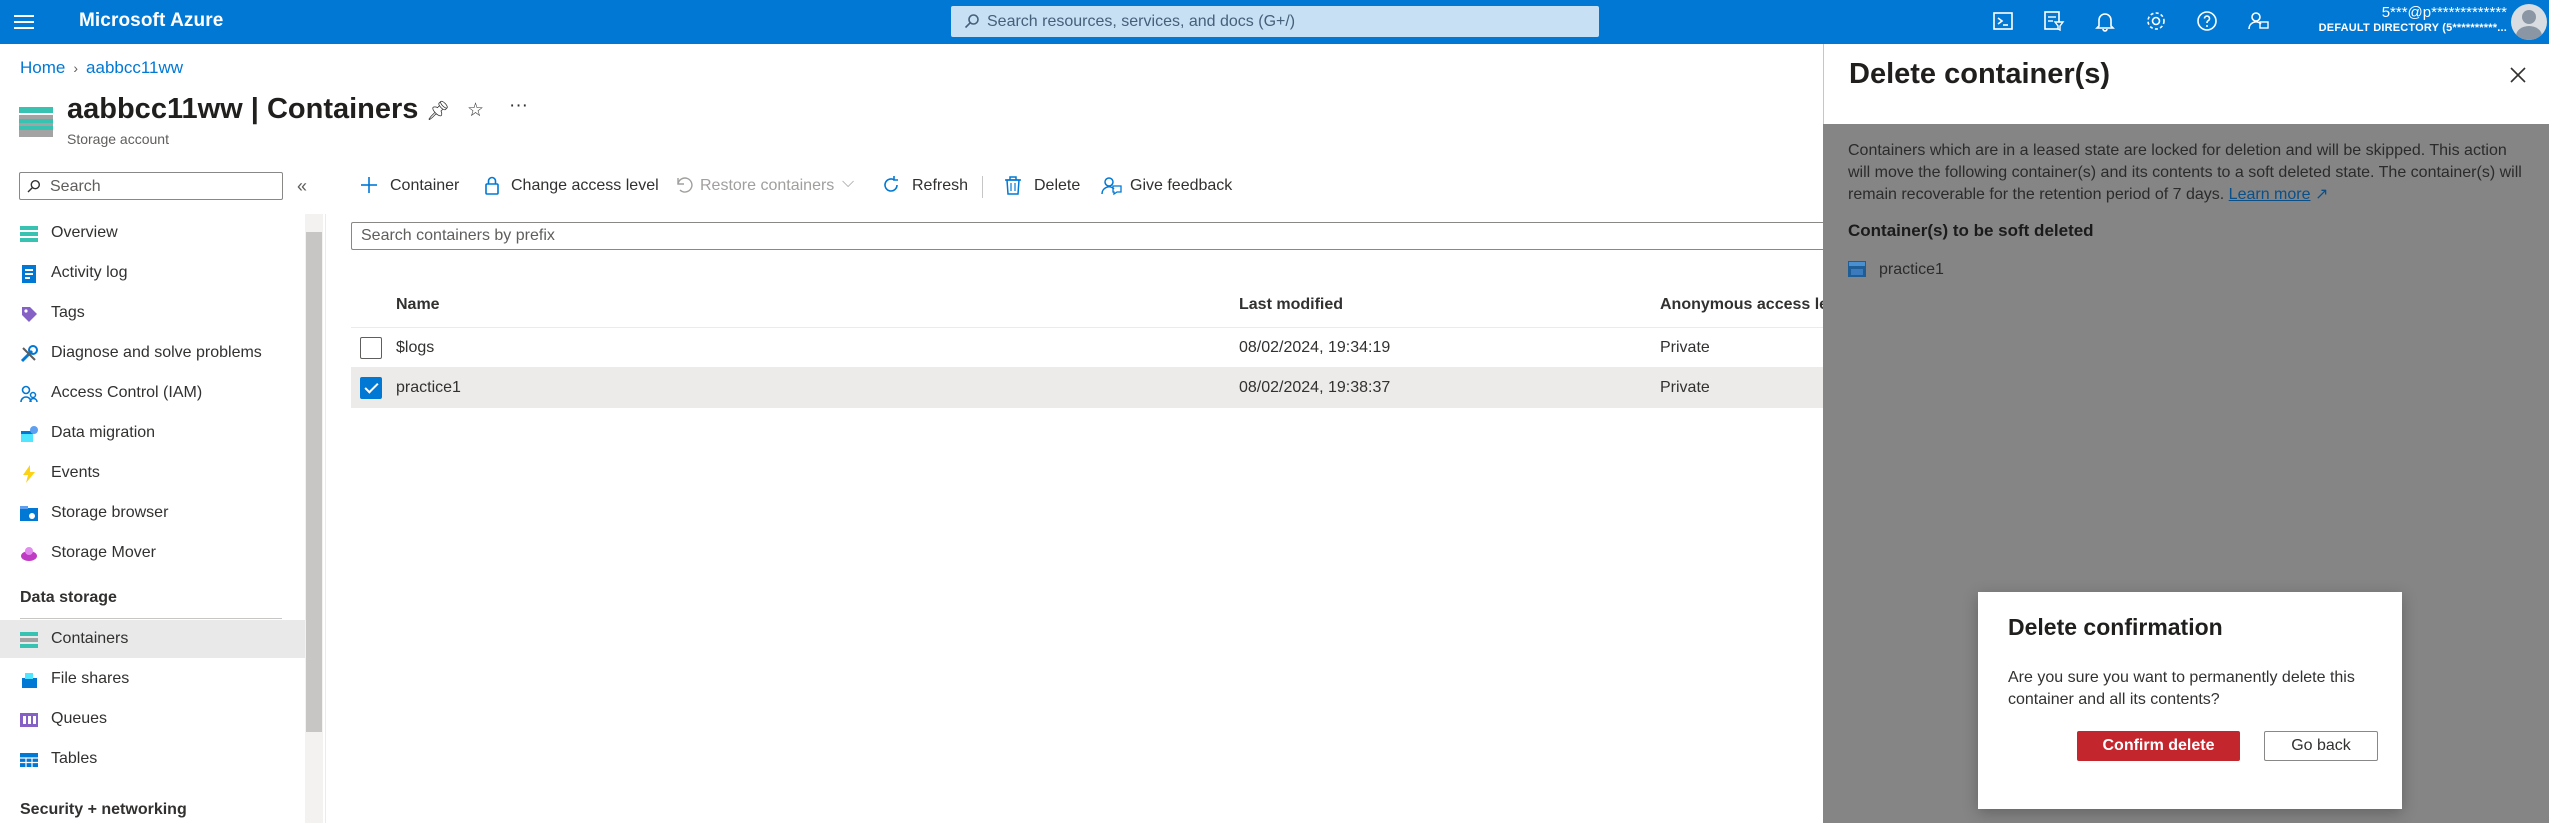 Image resolution: width=2549 pixels, height=823 pixels. Describe the element at coordinates (891, 184) in the screenshot. I see `refresh-icon` at that location.